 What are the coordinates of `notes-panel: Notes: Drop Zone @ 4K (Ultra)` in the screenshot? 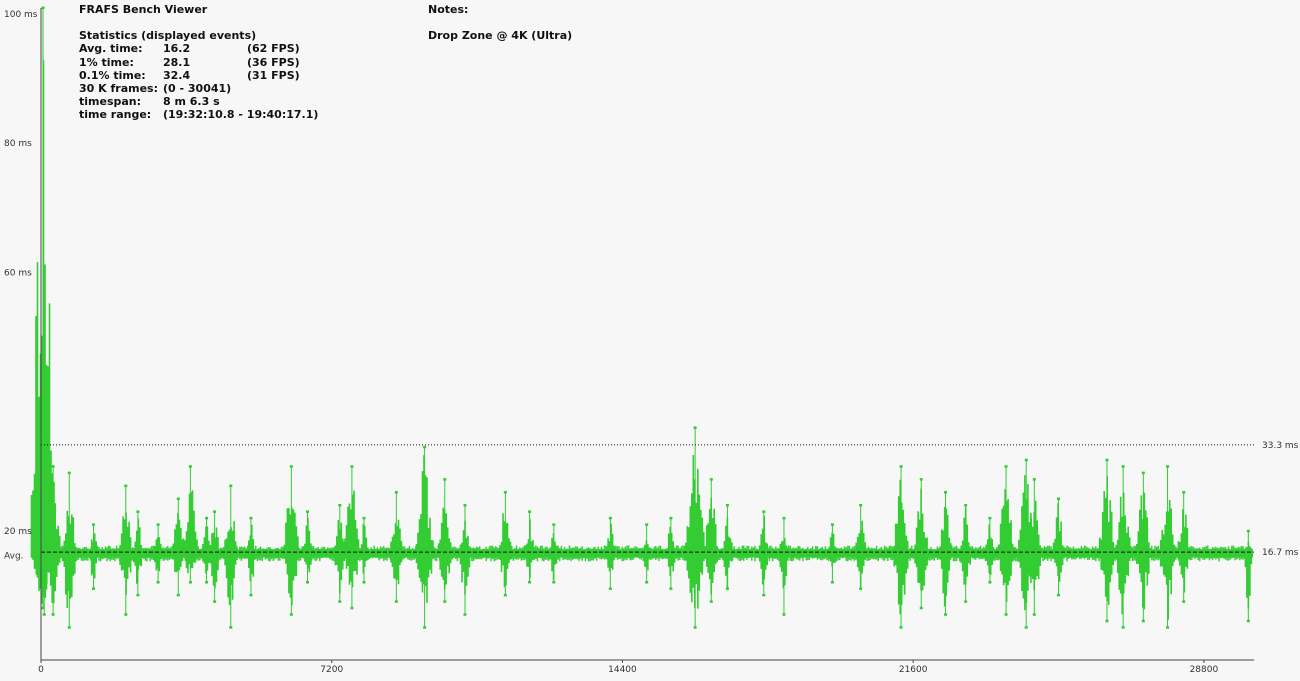 It's located at (500, 22).